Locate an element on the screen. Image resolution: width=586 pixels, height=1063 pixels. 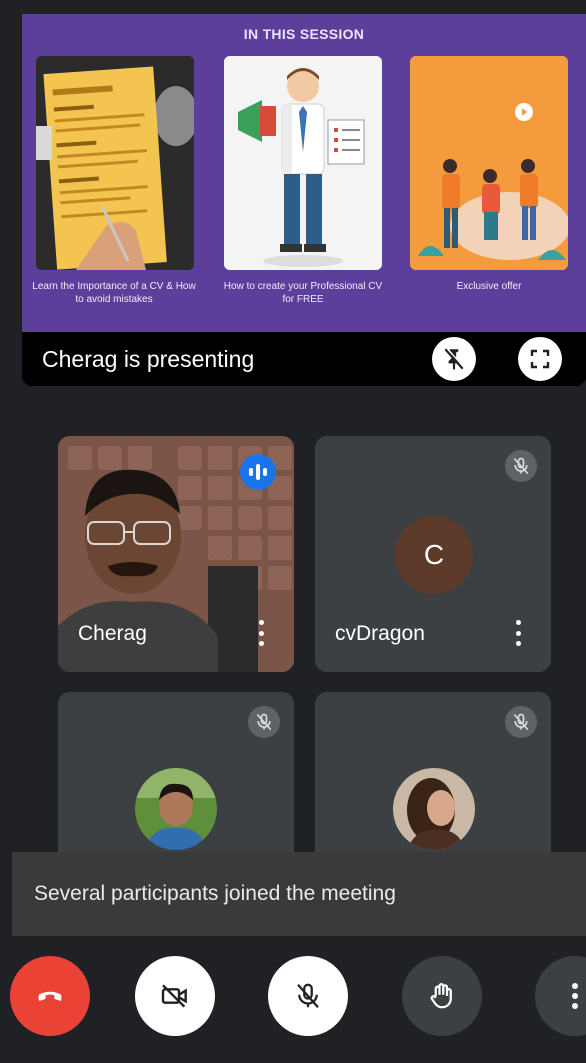
unpin-icon is located at coordinates (454, 358).